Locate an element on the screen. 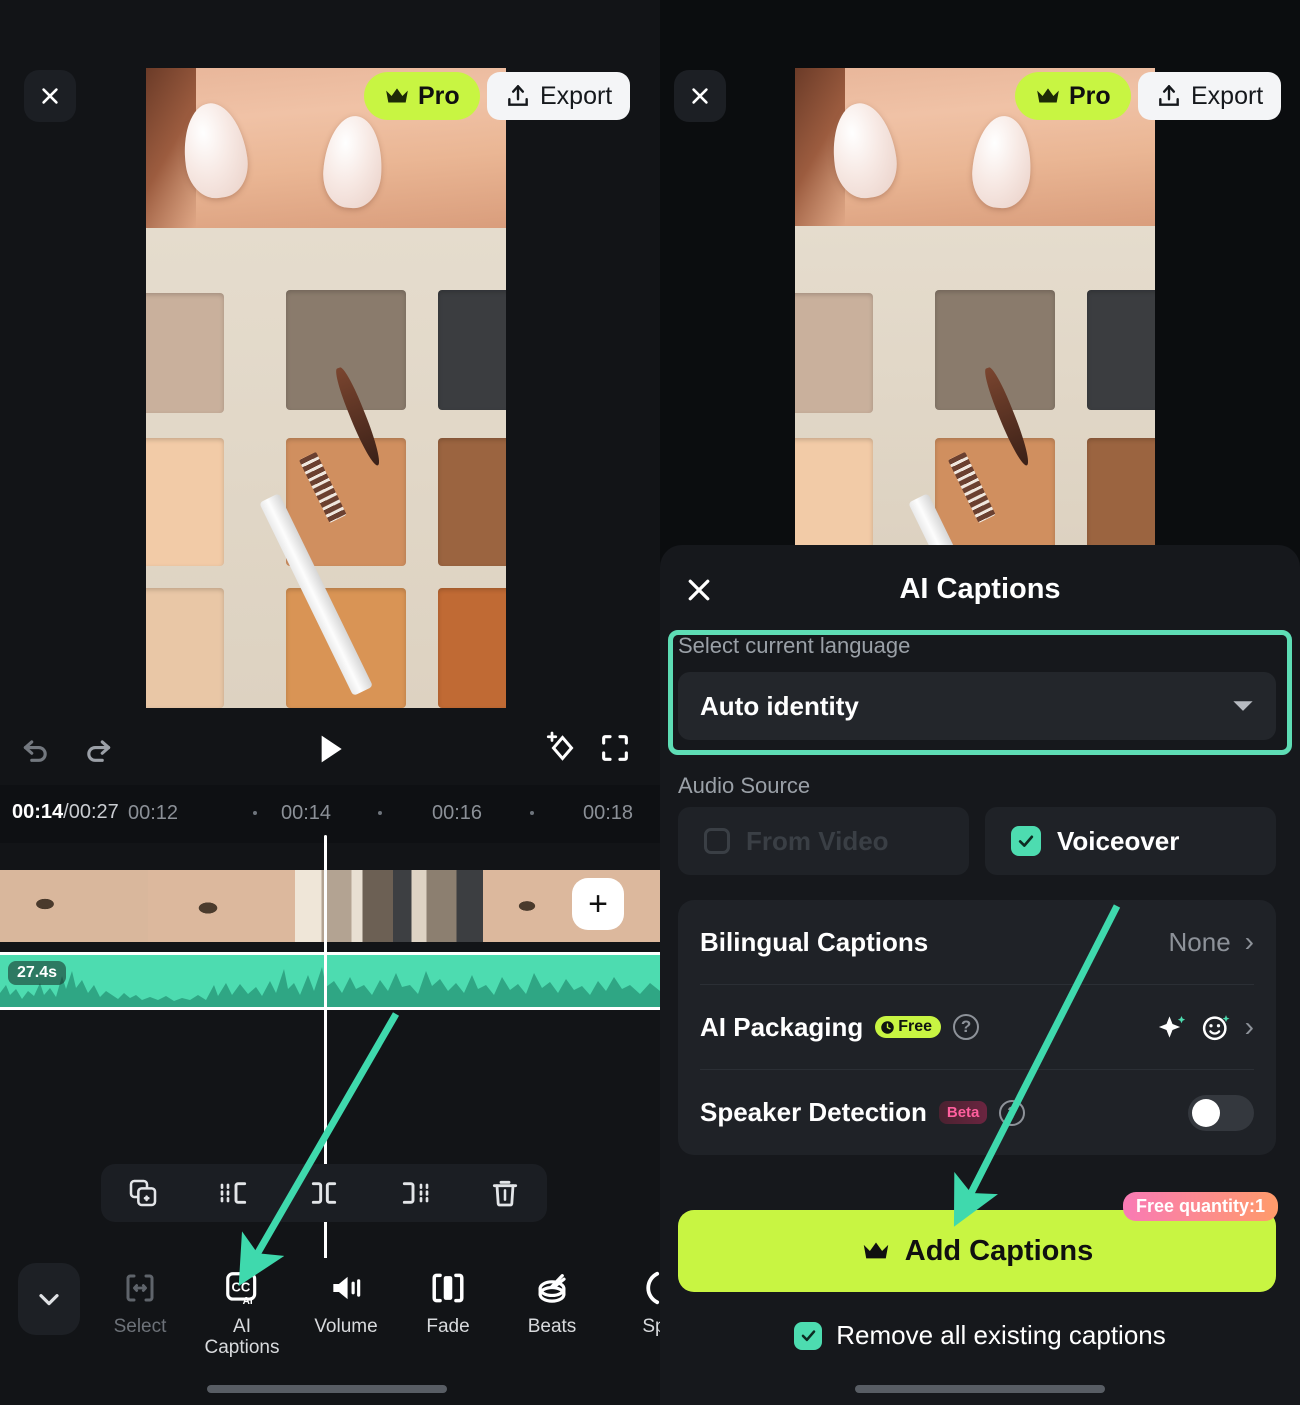 The width and height of the screenshot is (1300, 1405). beta-badge: Beta is located at coordinates (963, 1112).